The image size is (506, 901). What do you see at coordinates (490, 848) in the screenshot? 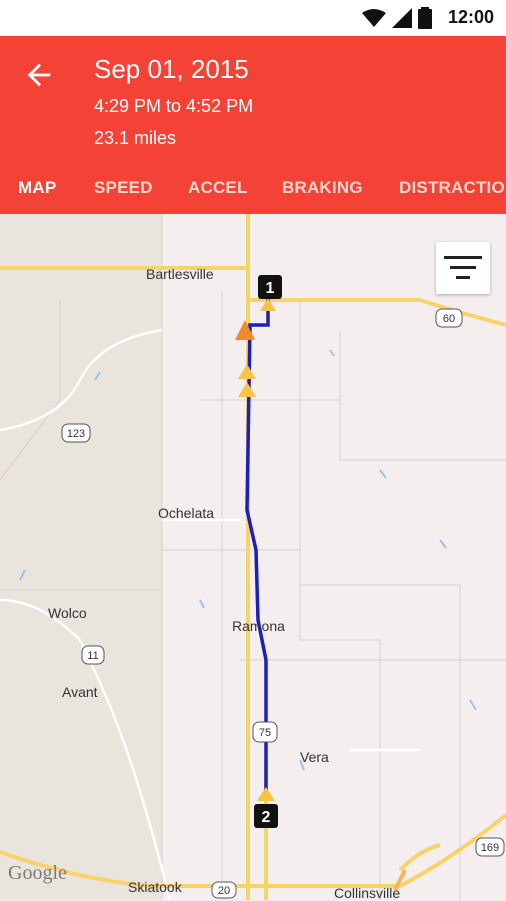
I see `svg-text: 169` at bounding box center [490, 848].